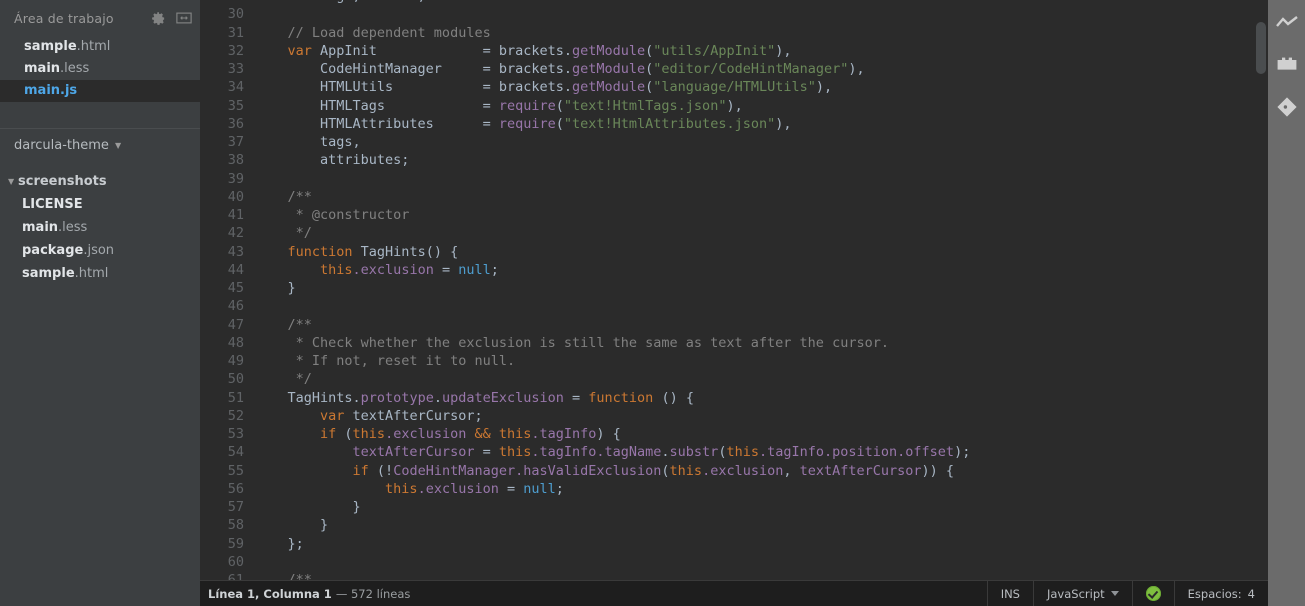 The height and width of the screenshot is (606, 1305). What do you see at coordinates (385, 470) in the screenshot?
I see `code-token: (!` at bounding box center [385, 470].